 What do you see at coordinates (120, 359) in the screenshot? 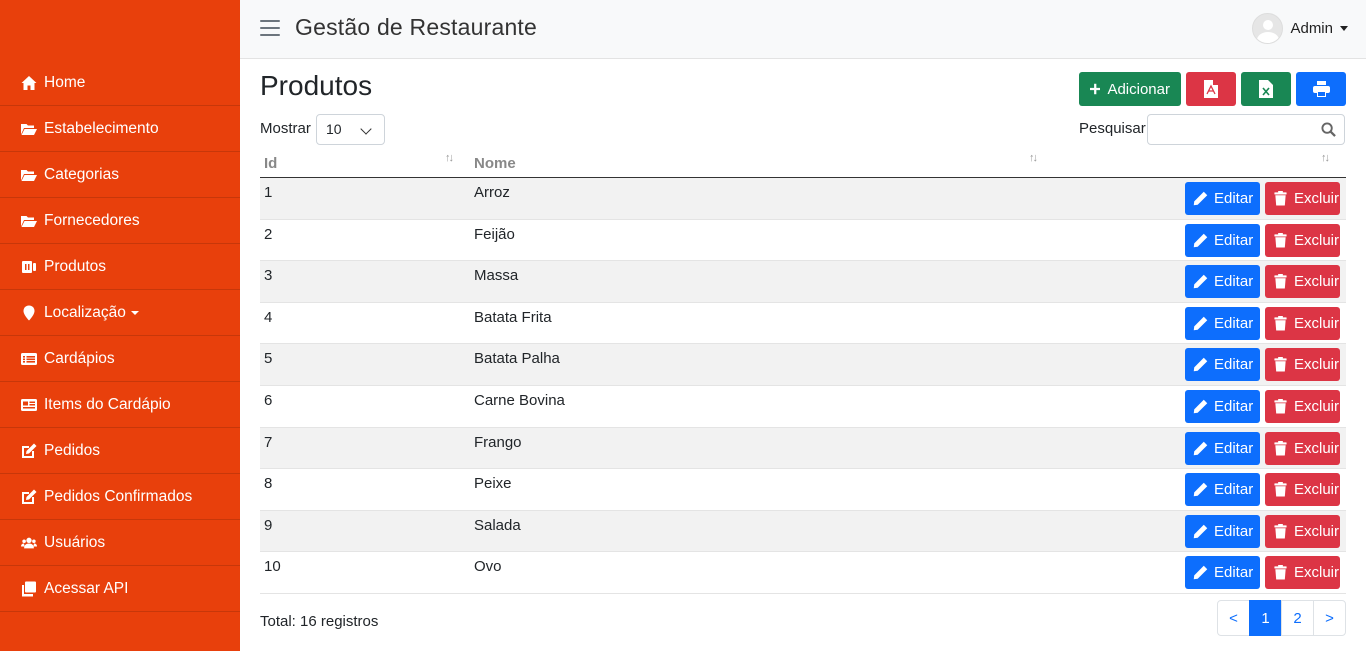
I see `sidebar-item-cardápios: Cardápios` at bounding box center [120, 359].